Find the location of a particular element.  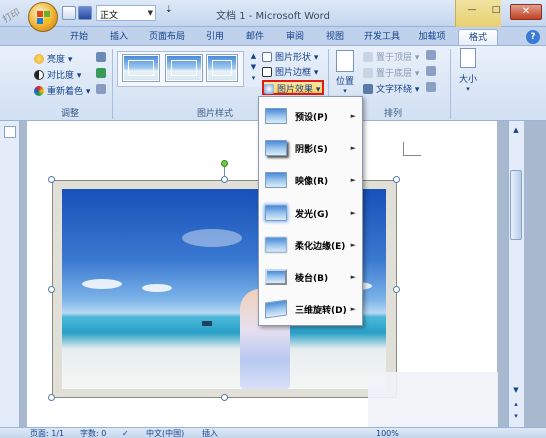

status-bar: 页面: 1/1 字数: 0 ✓ 中文(中国) 插入 100% is located at coordinates (273, 432).